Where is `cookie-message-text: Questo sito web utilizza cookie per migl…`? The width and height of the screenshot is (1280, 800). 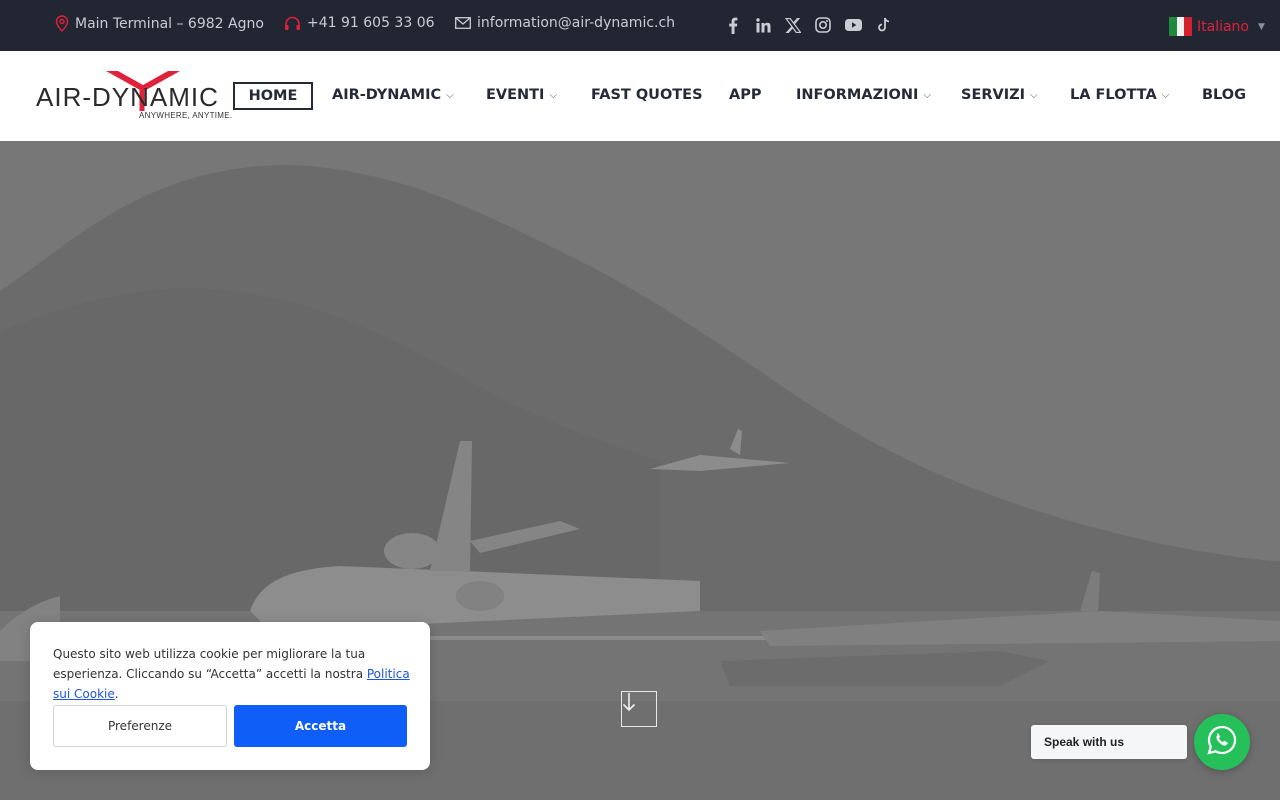
cookie-message-text: Questo sito web utilizza cookie per migl… is located at coordinates (210, 664).